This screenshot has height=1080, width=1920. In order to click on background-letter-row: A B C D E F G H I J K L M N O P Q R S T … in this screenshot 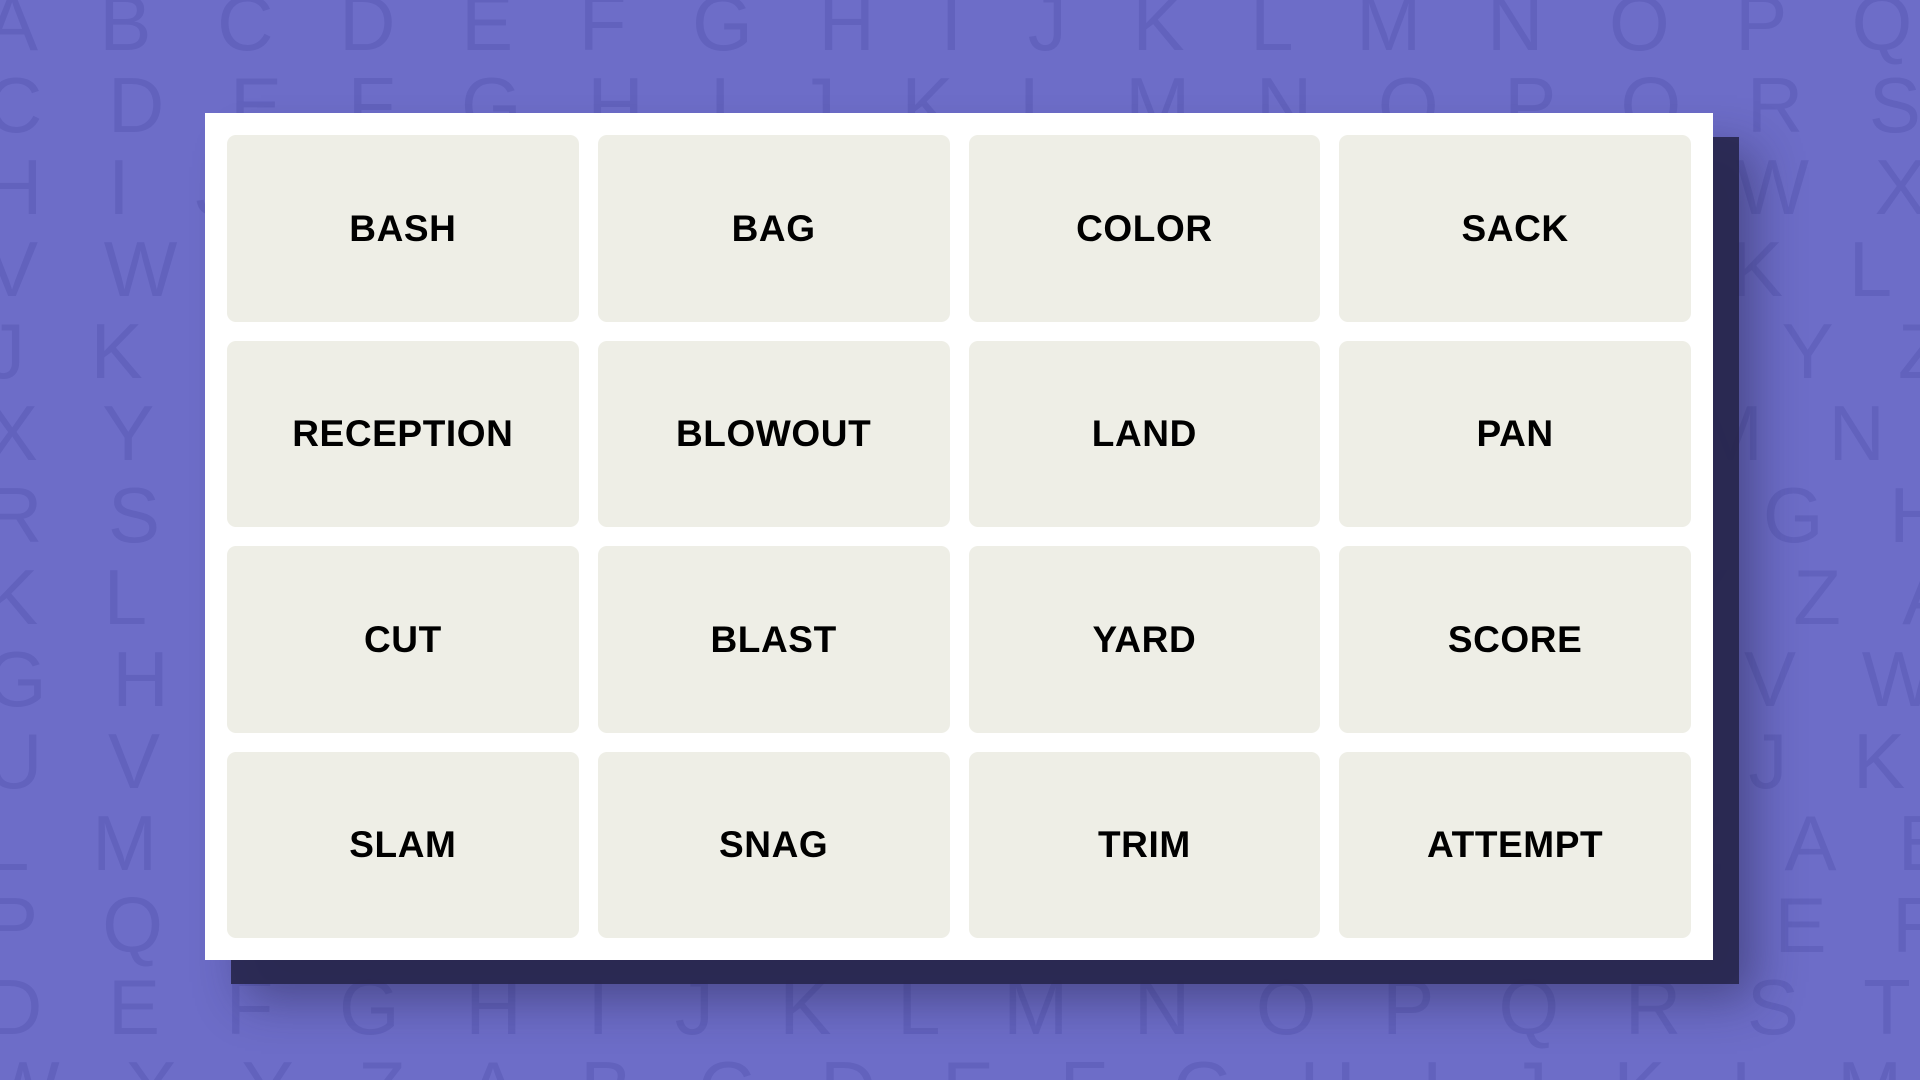, I will do `click(960, 33)`.